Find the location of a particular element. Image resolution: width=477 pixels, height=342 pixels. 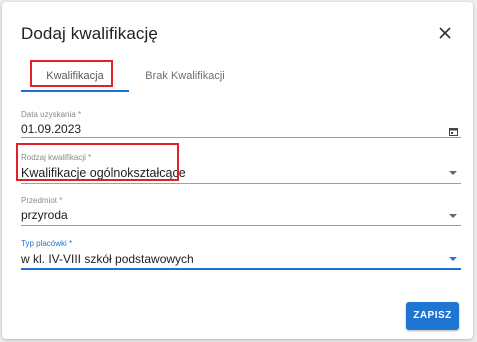

dialog-title: Dodaj kwalifikację is located at coordinates (89, 33).